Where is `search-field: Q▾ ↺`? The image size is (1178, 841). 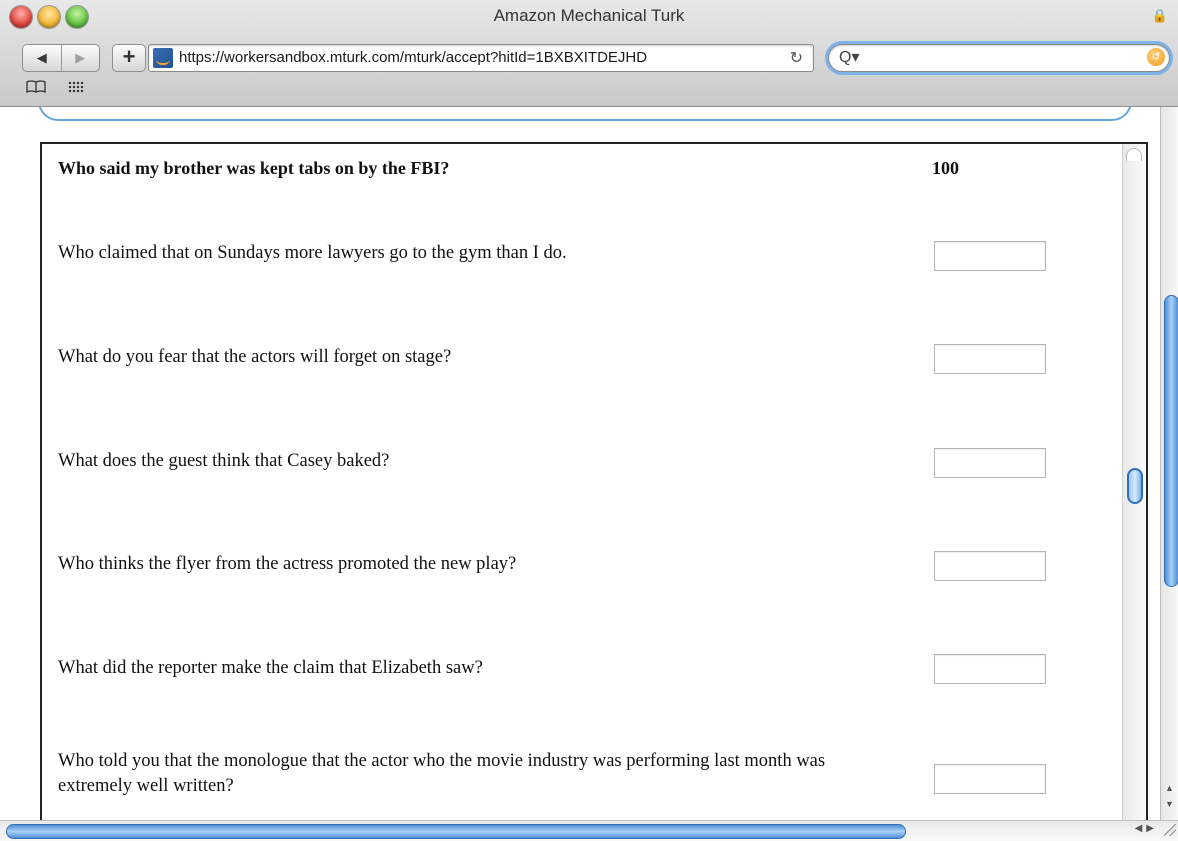 search-field: Q▾ ↺ is located at coordinates (999, 58).